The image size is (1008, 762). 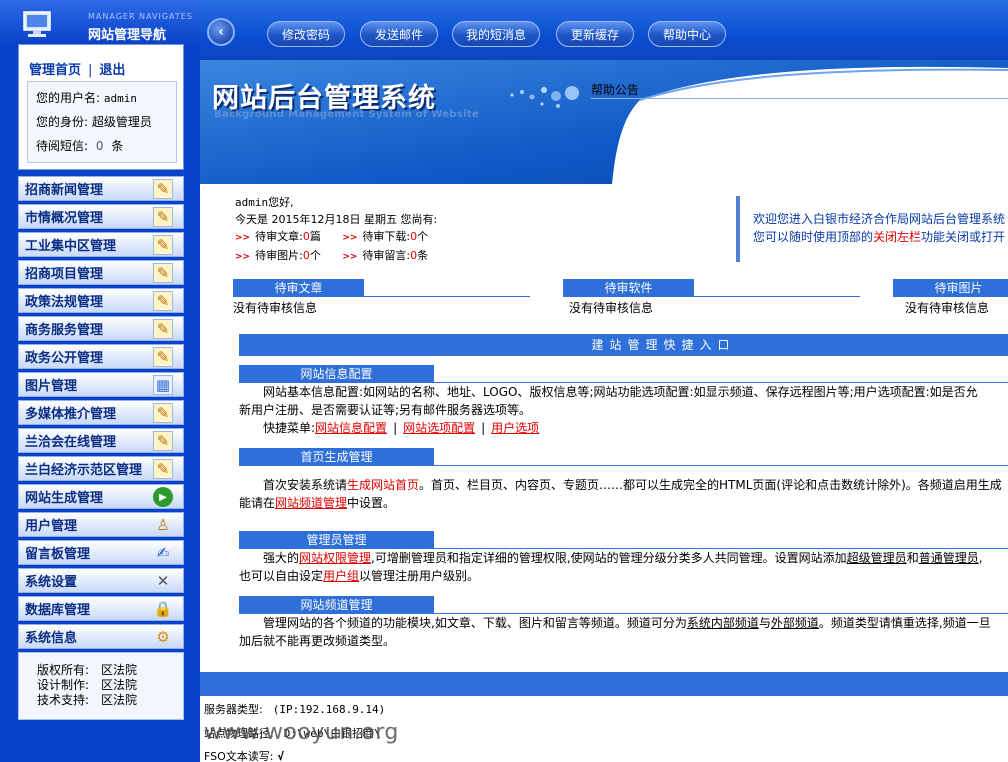 I want to click on pending-articles-count: 0, so click(x=306, y=236).